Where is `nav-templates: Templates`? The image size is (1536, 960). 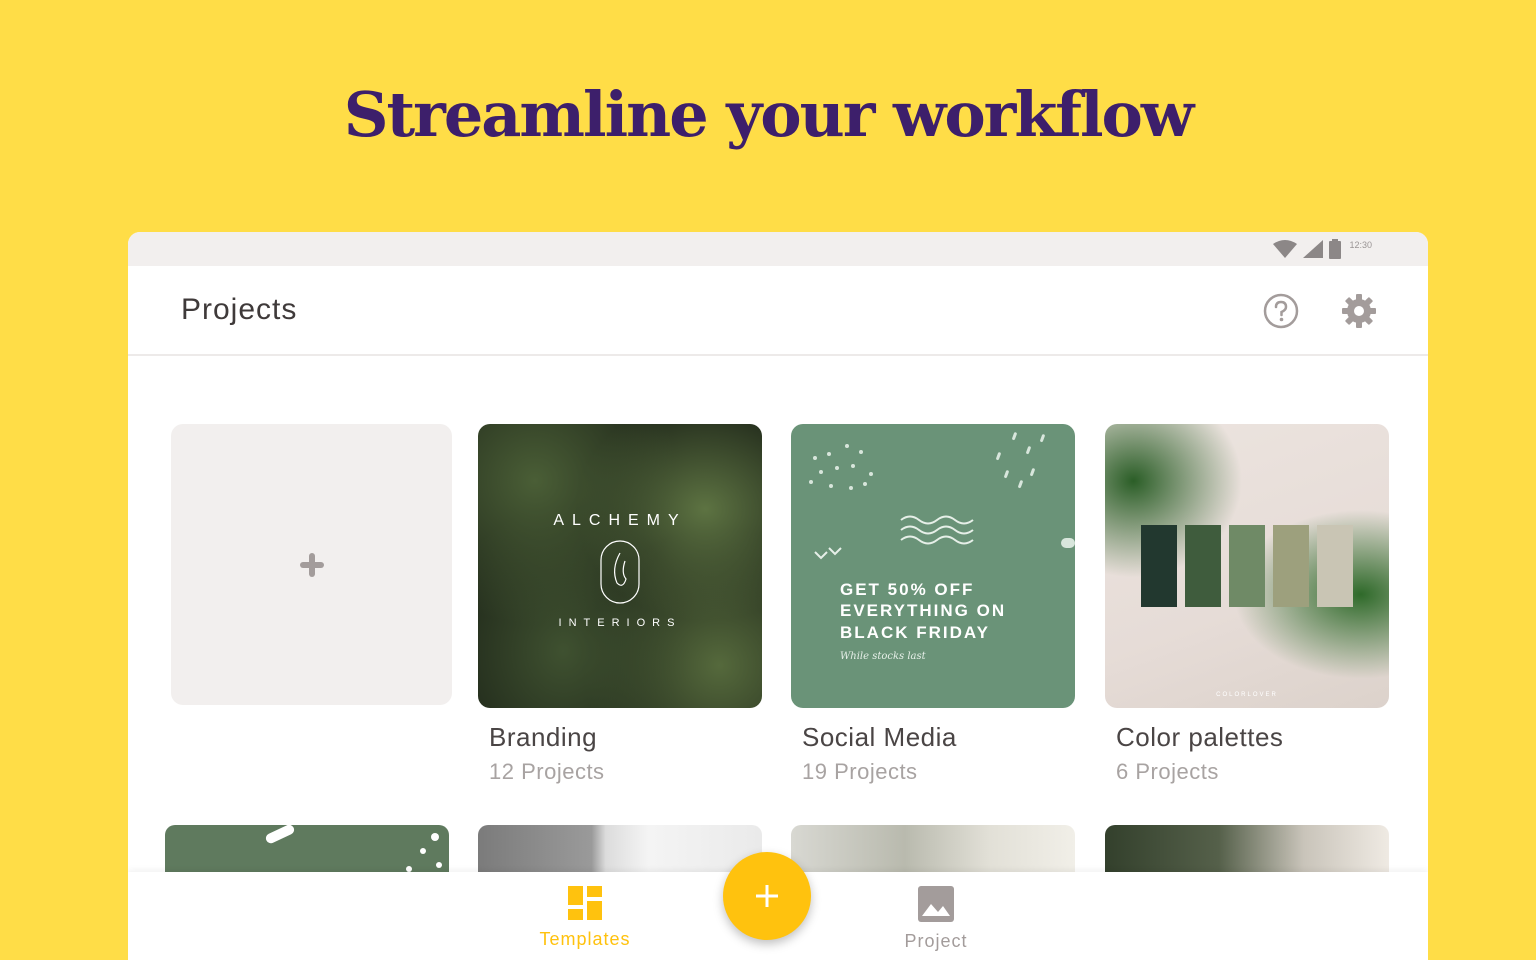 nav-templates: Templates is located at coordinates (585, 918).